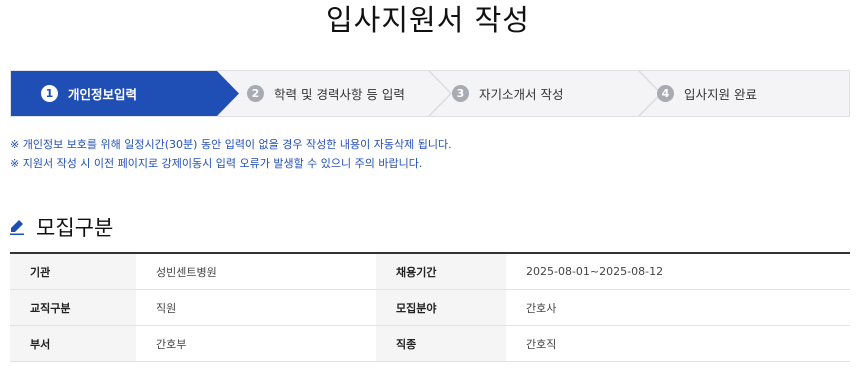  I want to click on department-value: 간호부, so click(256, 343).